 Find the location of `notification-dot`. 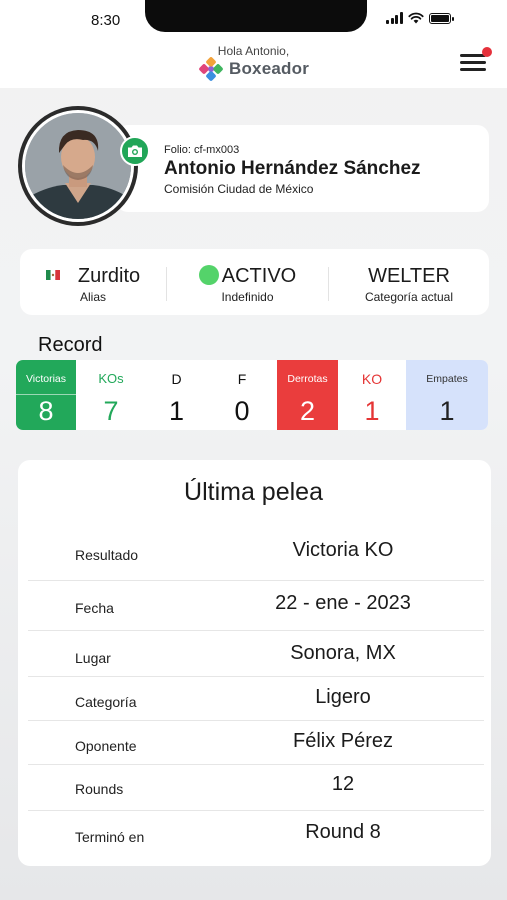

notification-dot is located at coordinates (487, 52).